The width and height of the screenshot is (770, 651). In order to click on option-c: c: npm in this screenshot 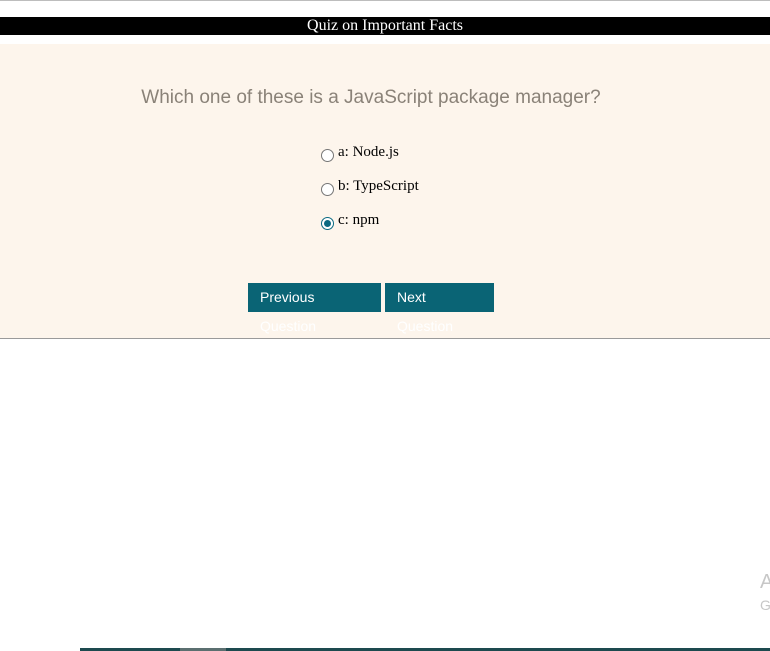, I will do `click(370, 229)`.